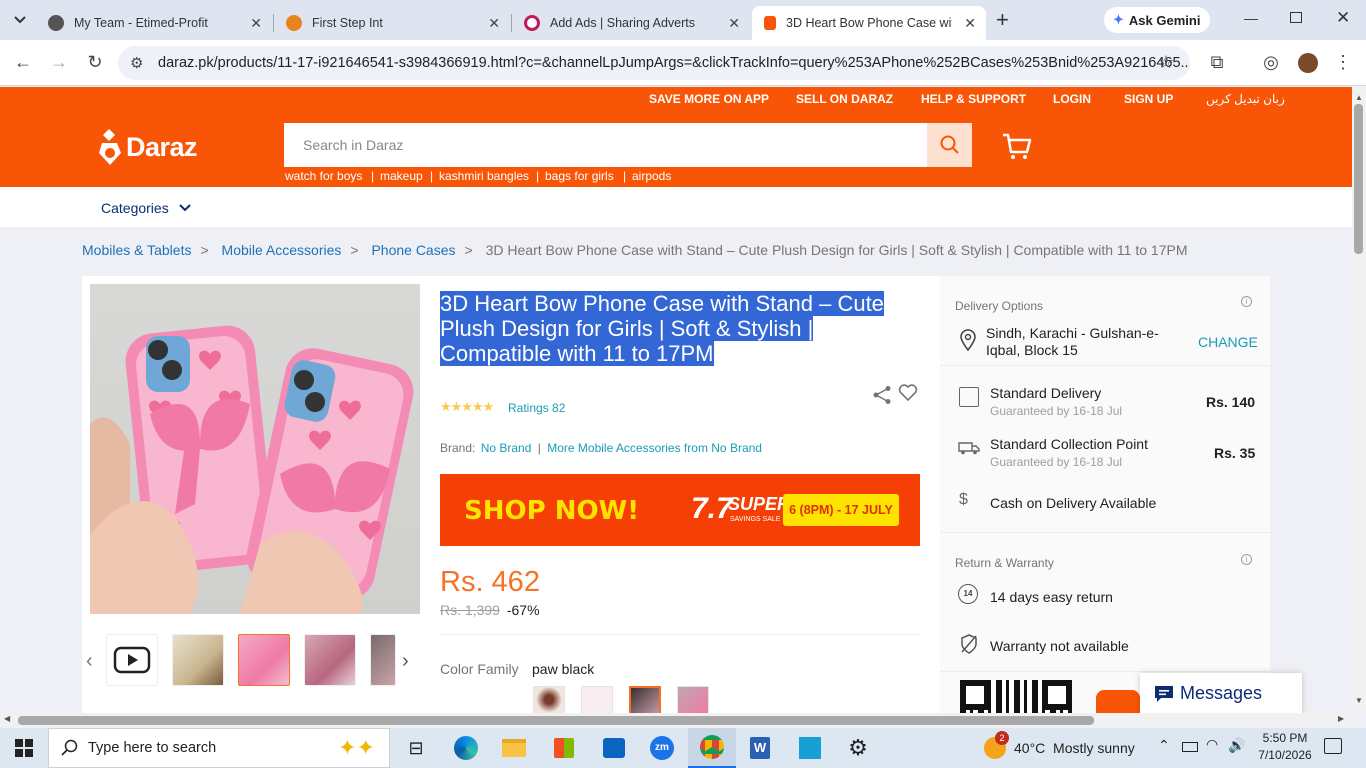 The width and height of the screenshot is (1366, 768). I want to click on categories-dropdown: Categories, so click(146, 208).